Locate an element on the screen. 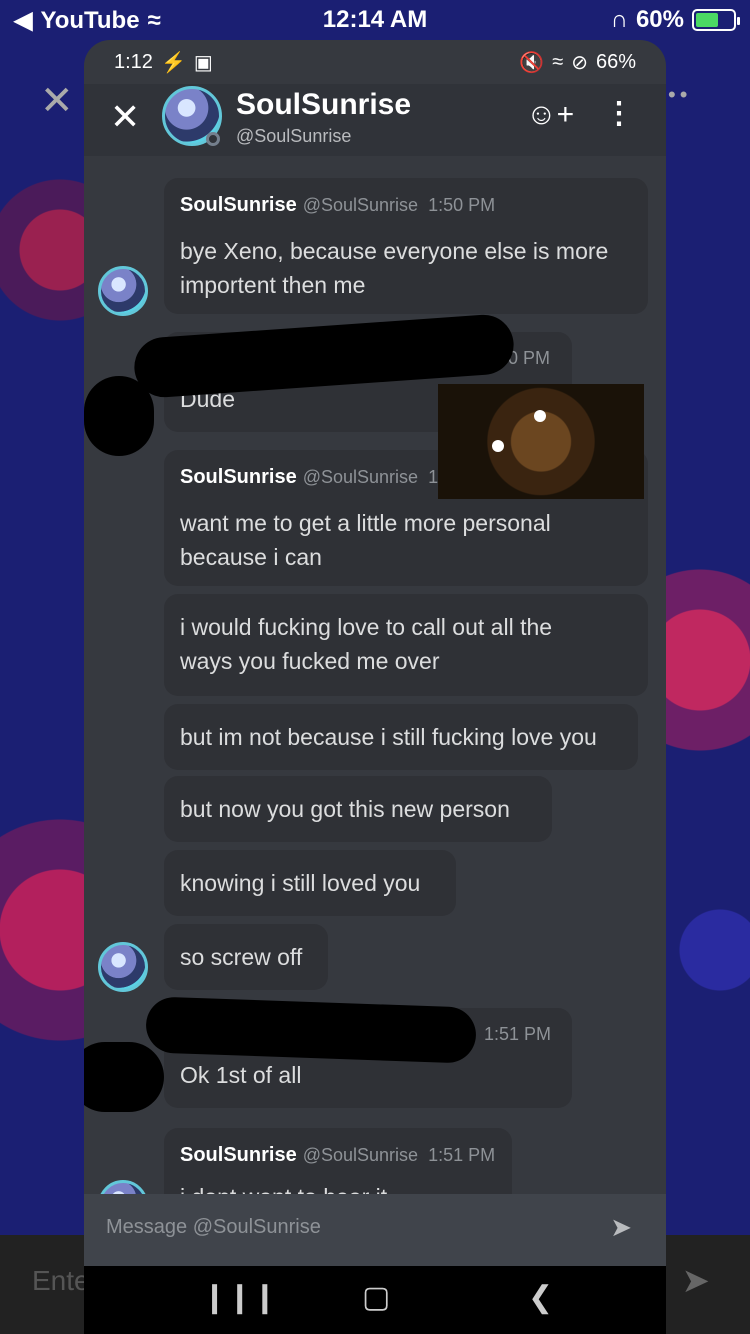  flash-icon: ⚡ is located at coordinates (173, 63).